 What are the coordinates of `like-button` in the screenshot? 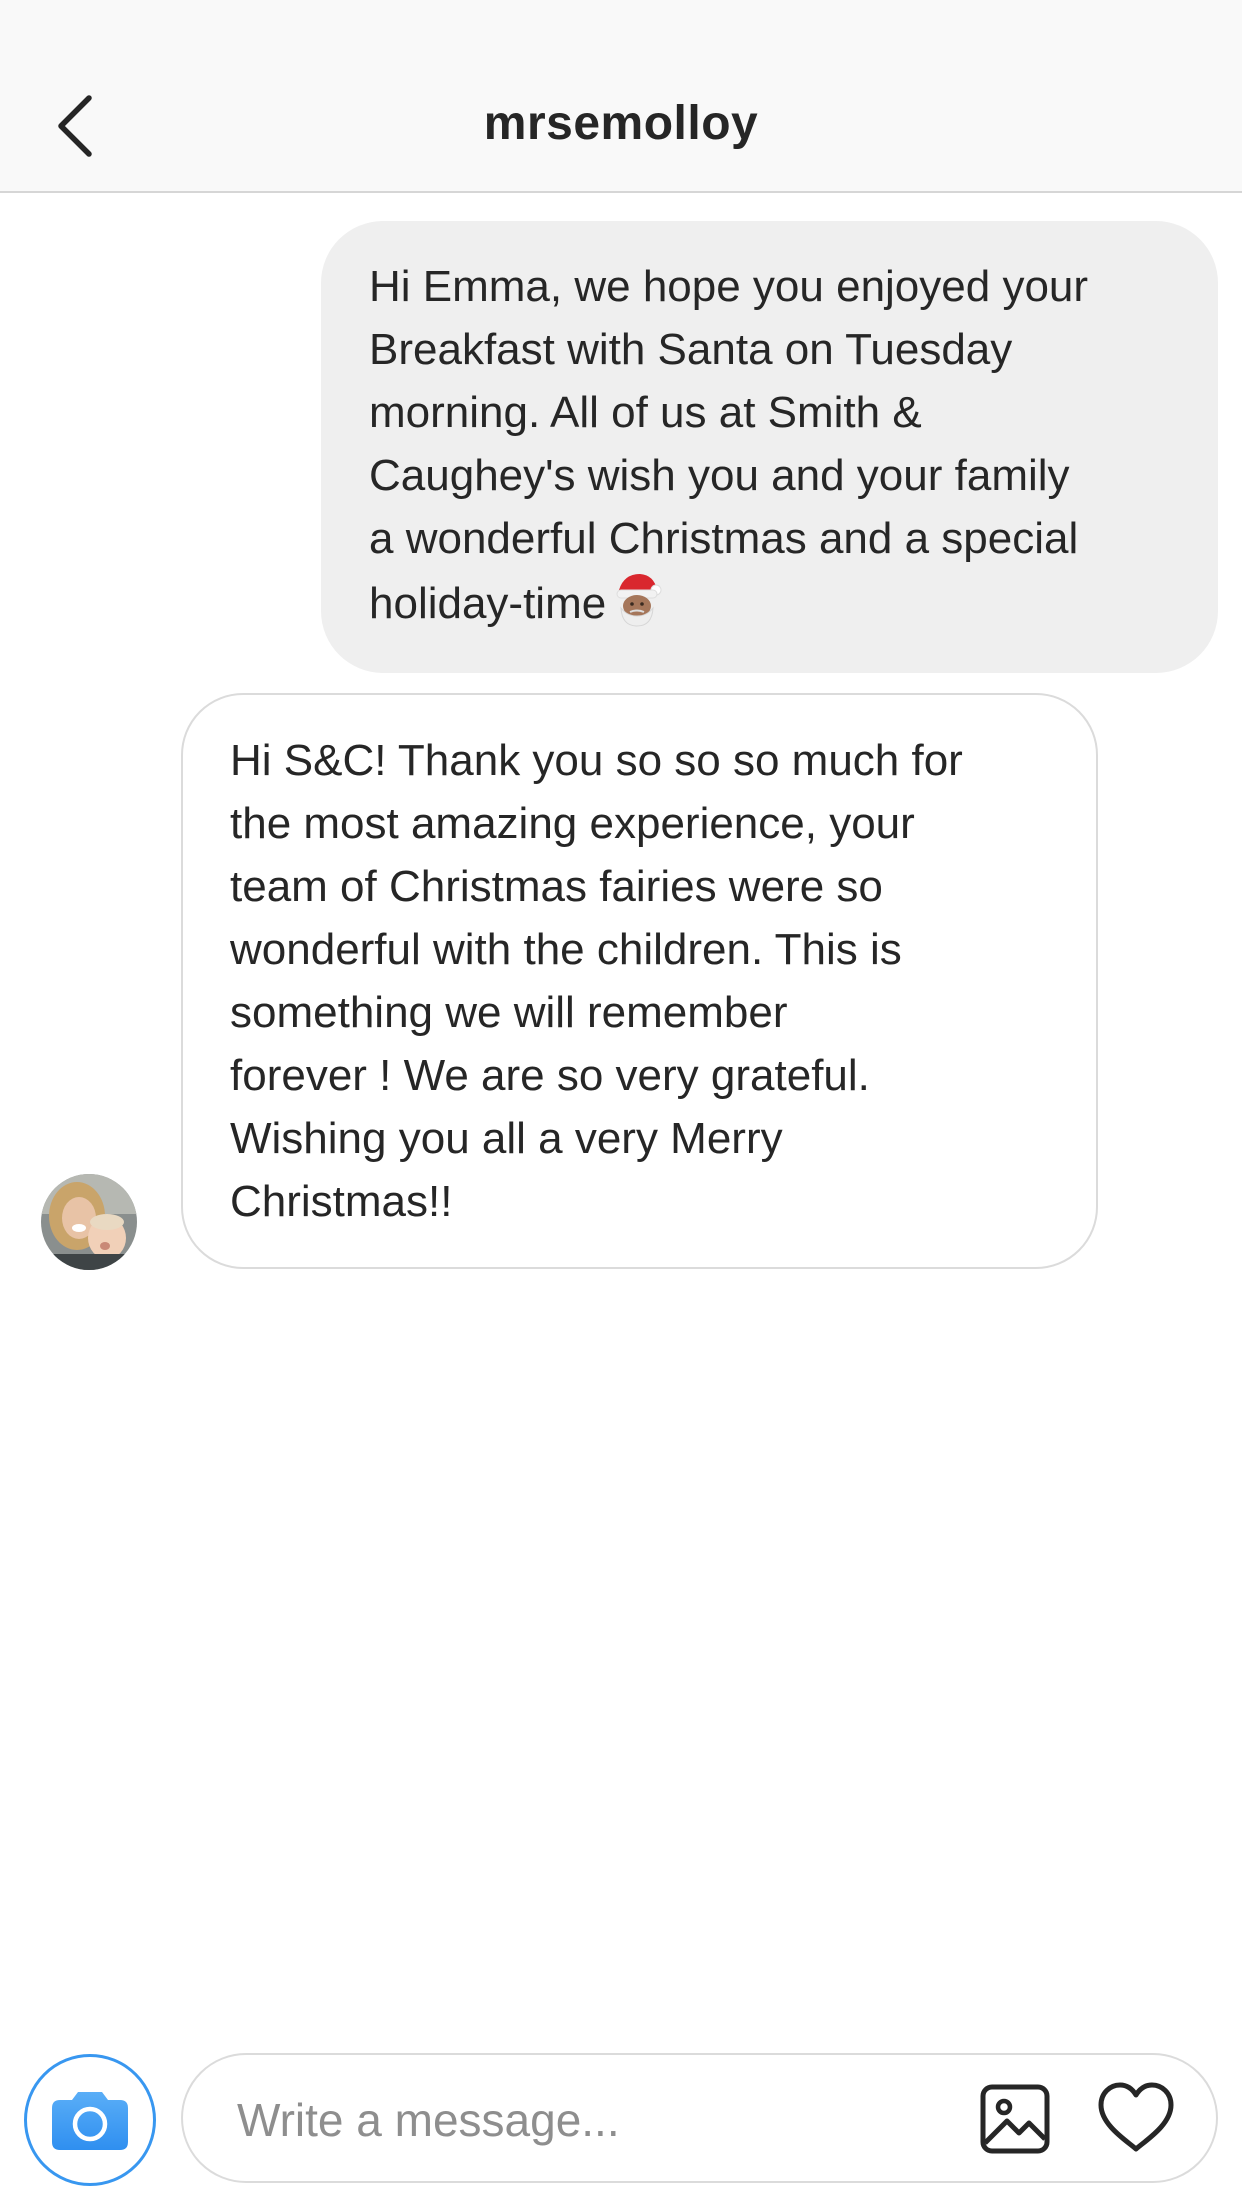 It's located at (1136, 2118).